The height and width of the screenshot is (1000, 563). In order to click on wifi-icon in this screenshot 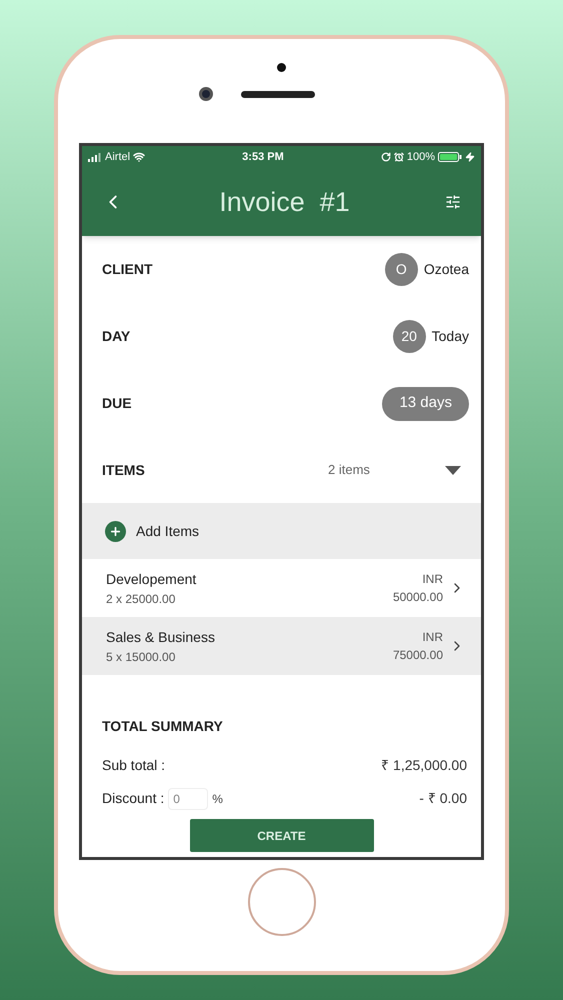, I will do `click(139, 157)`.